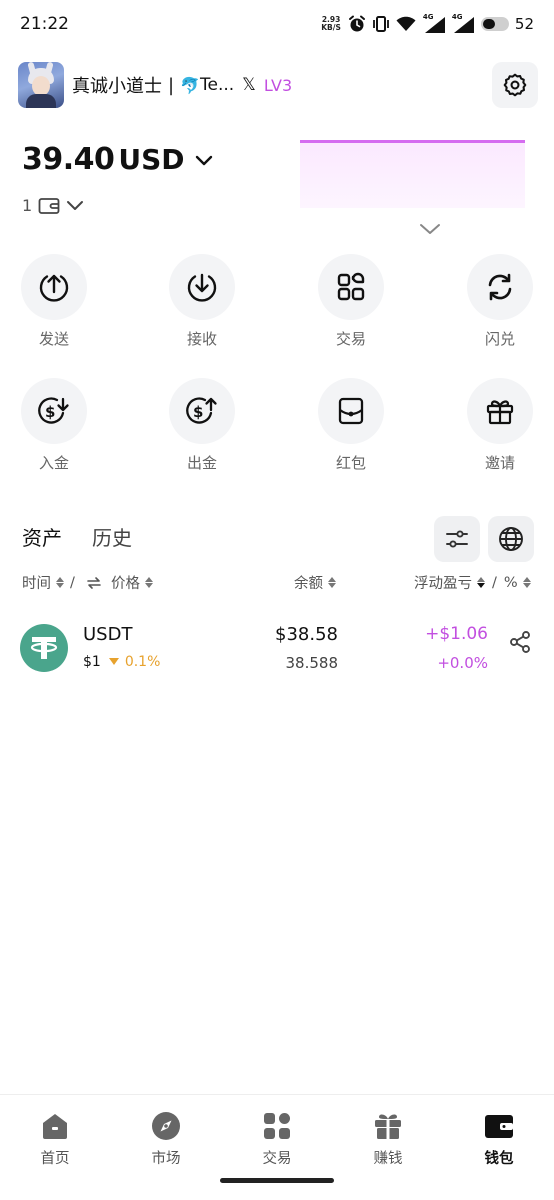 The image size is (554, 1200). I want to click on sort-pnl: 浮动盈亏 / %, so click(472, 582).